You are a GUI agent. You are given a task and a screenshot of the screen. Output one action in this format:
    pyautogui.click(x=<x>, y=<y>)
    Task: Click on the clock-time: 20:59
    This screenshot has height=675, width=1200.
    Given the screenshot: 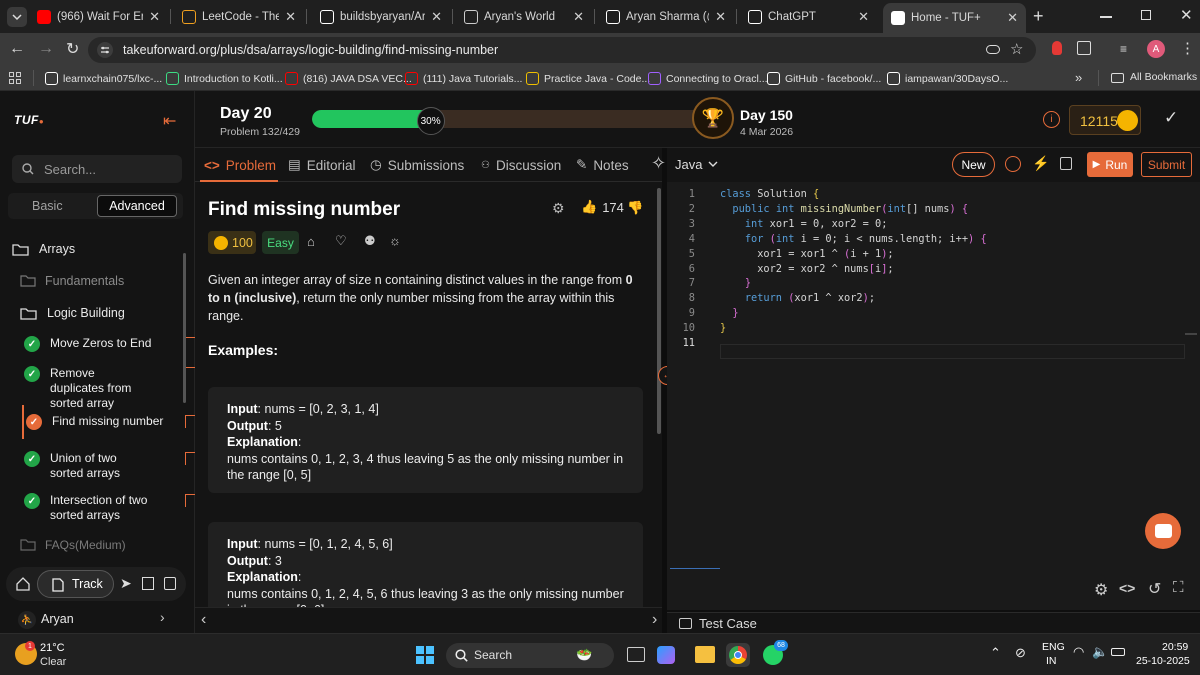 What is the action you would take?
    pyautogui.click(x=1175, y=647)
    